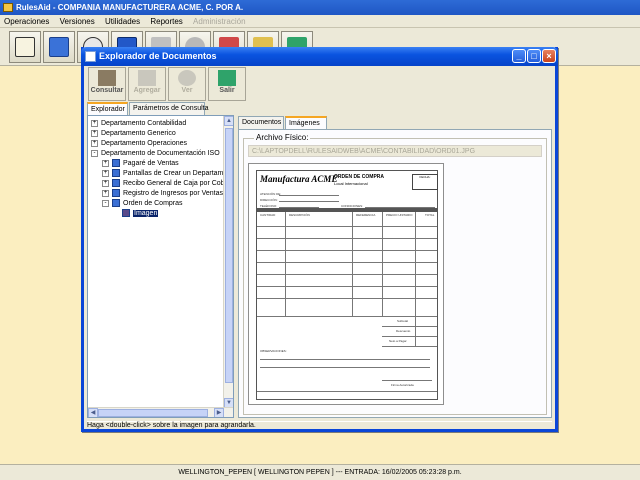 Image resolution: width=640 pixels, height=480 pixels. What do you see at coordinates (425, 177) in the screenshot?
I see `form-date-label: FECHA:` at bounding box center [425, 177].